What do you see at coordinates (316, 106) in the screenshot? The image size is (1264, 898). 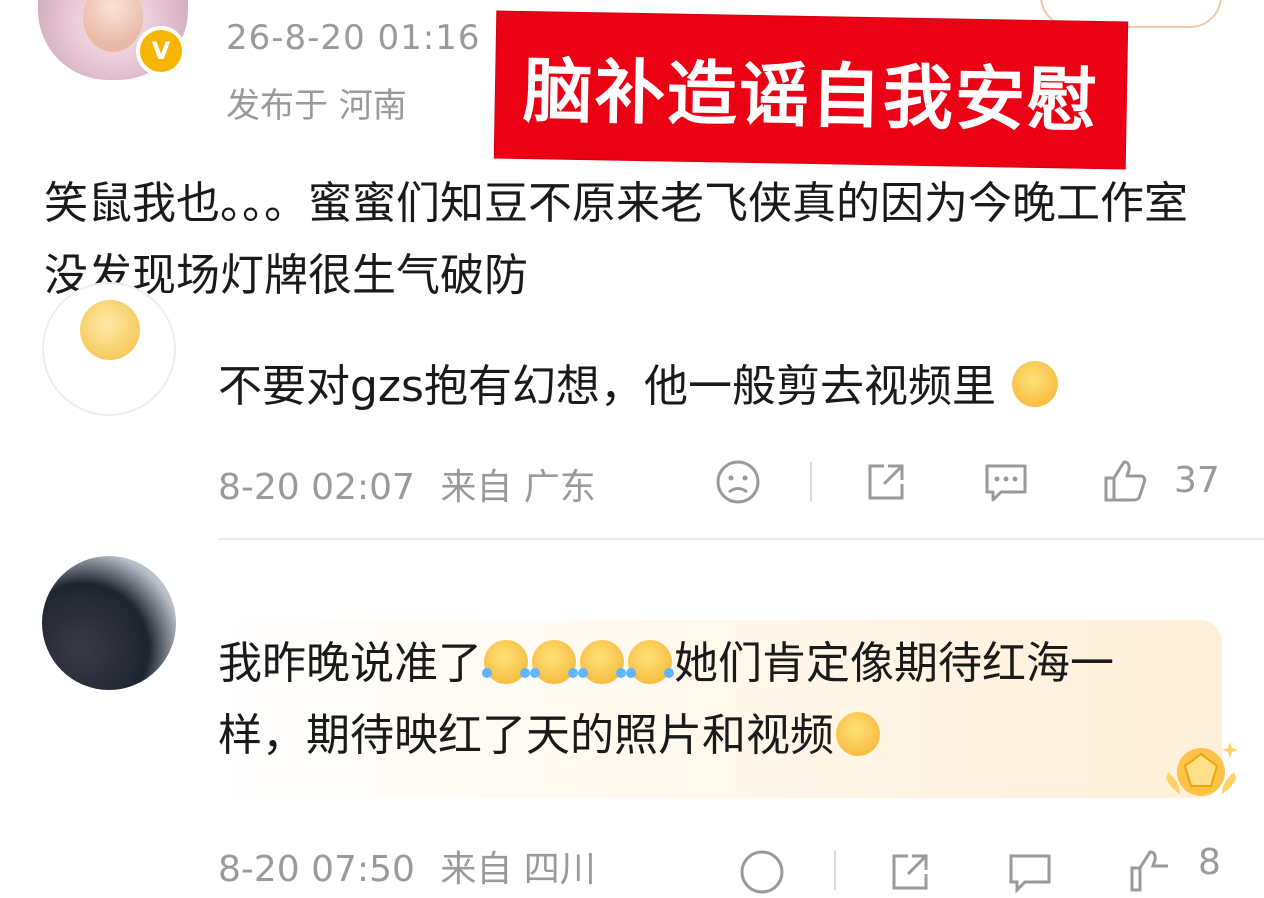 I see `post-location: 发布于 河南` at bounding box center [316, 106].